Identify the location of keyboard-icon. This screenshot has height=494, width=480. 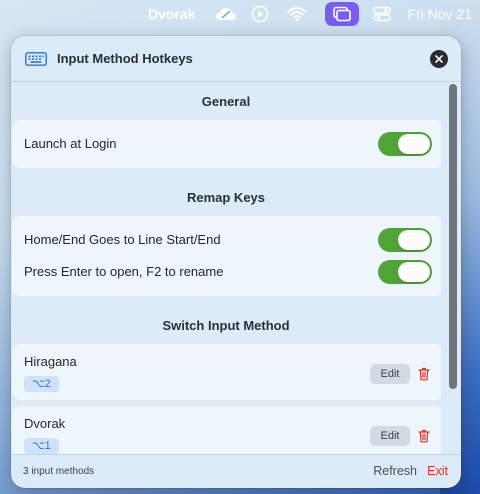
(36, 59).